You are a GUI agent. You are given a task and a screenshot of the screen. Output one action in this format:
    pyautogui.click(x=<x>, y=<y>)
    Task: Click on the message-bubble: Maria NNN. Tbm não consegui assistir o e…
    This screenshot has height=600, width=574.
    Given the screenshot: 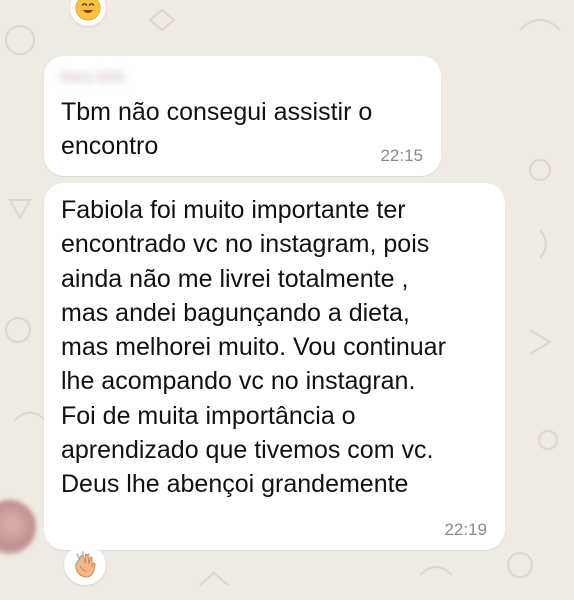 What is the action you would take?
    pyautogui.click(x=242, y=116)
    